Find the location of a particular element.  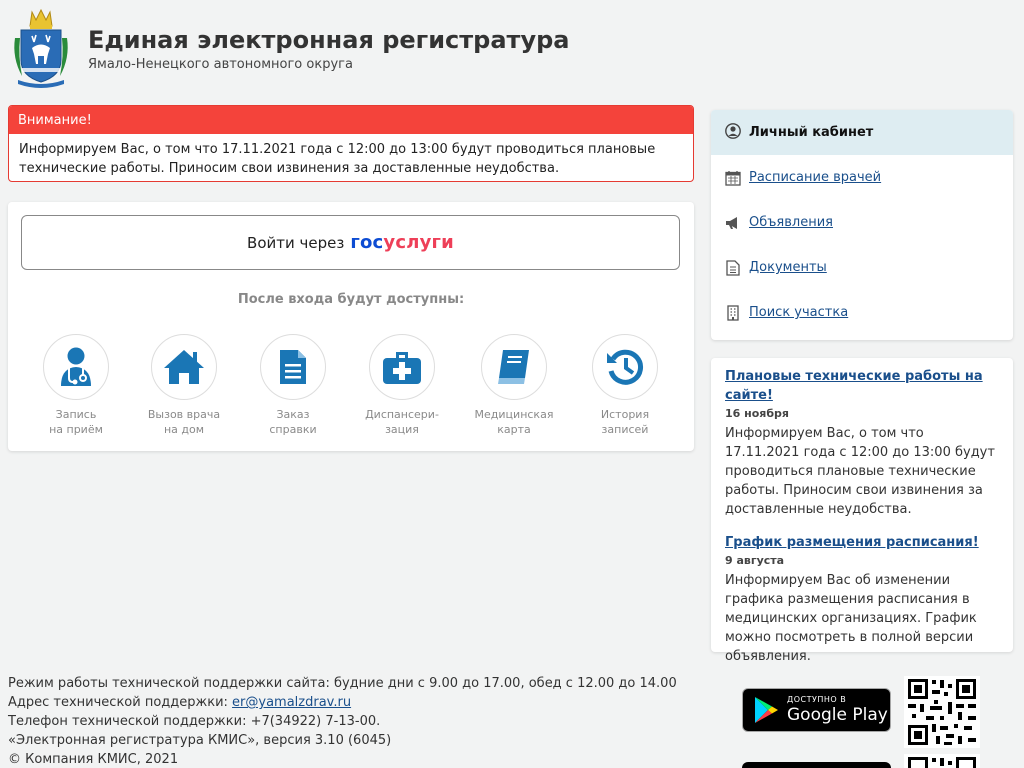

site-title: Единая электронная регистратура is located at coordinates (329, 40).